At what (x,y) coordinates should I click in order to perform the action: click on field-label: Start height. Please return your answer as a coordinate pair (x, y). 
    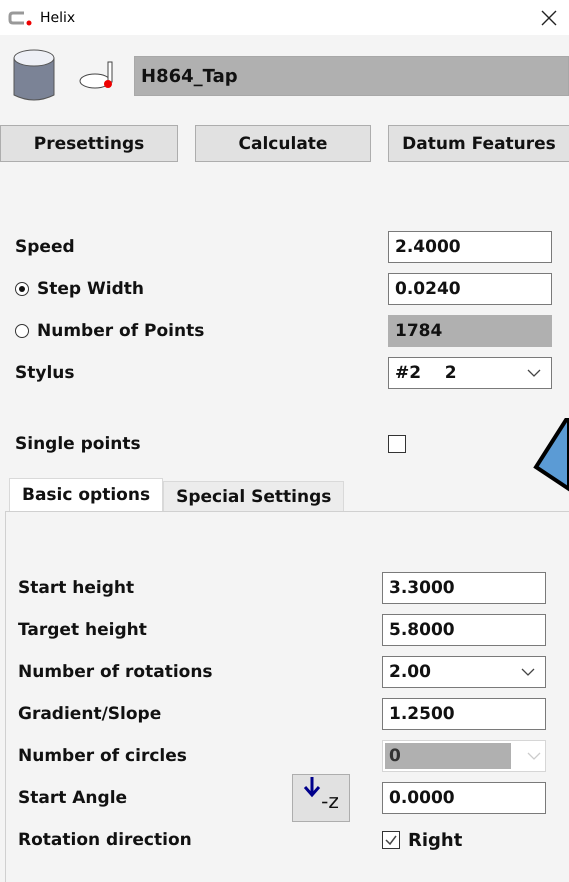
    Looking at the image, I should click on (77, 588).